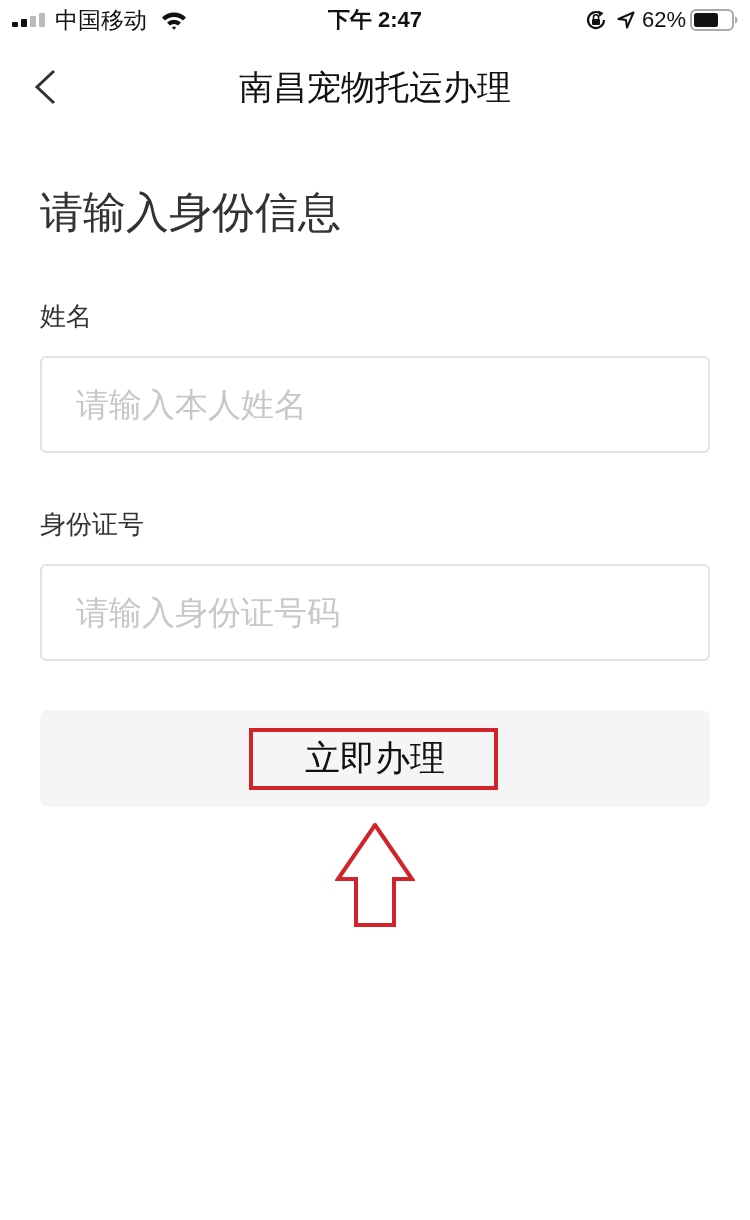 This screenshot has width=750, height=1220. What do you see at coordinates (45, 87) in the screenshot?
I see `chevron-left-icon` at bounding box center [45, 87].